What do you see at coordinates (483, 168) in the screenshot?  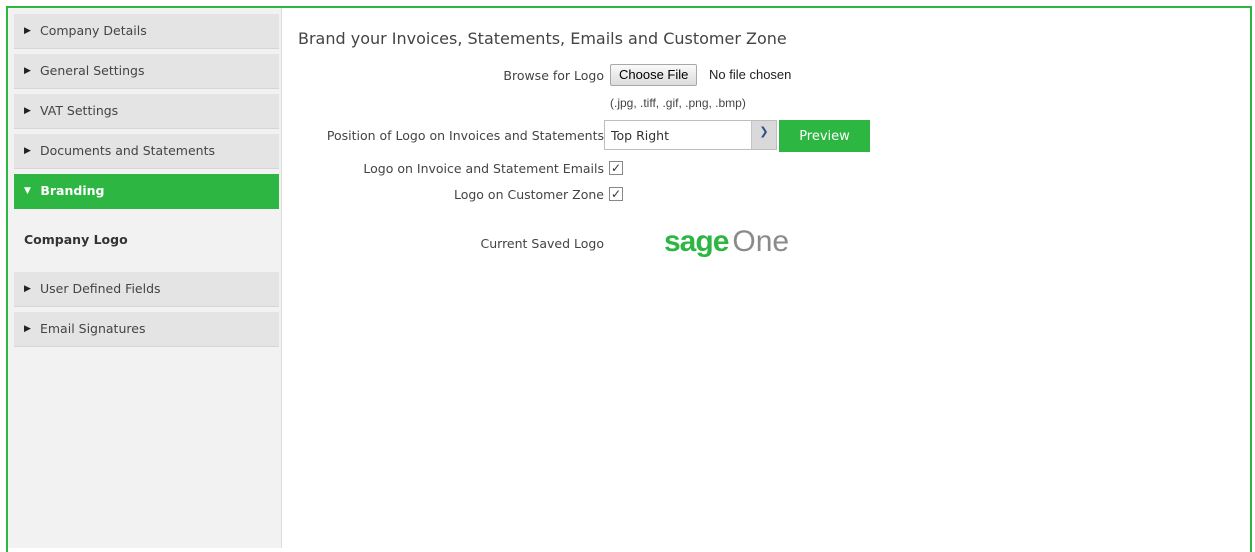 I see `logo-emails-label: Logo on Invoice and Statement Emails` at bounding box center [483, 168].